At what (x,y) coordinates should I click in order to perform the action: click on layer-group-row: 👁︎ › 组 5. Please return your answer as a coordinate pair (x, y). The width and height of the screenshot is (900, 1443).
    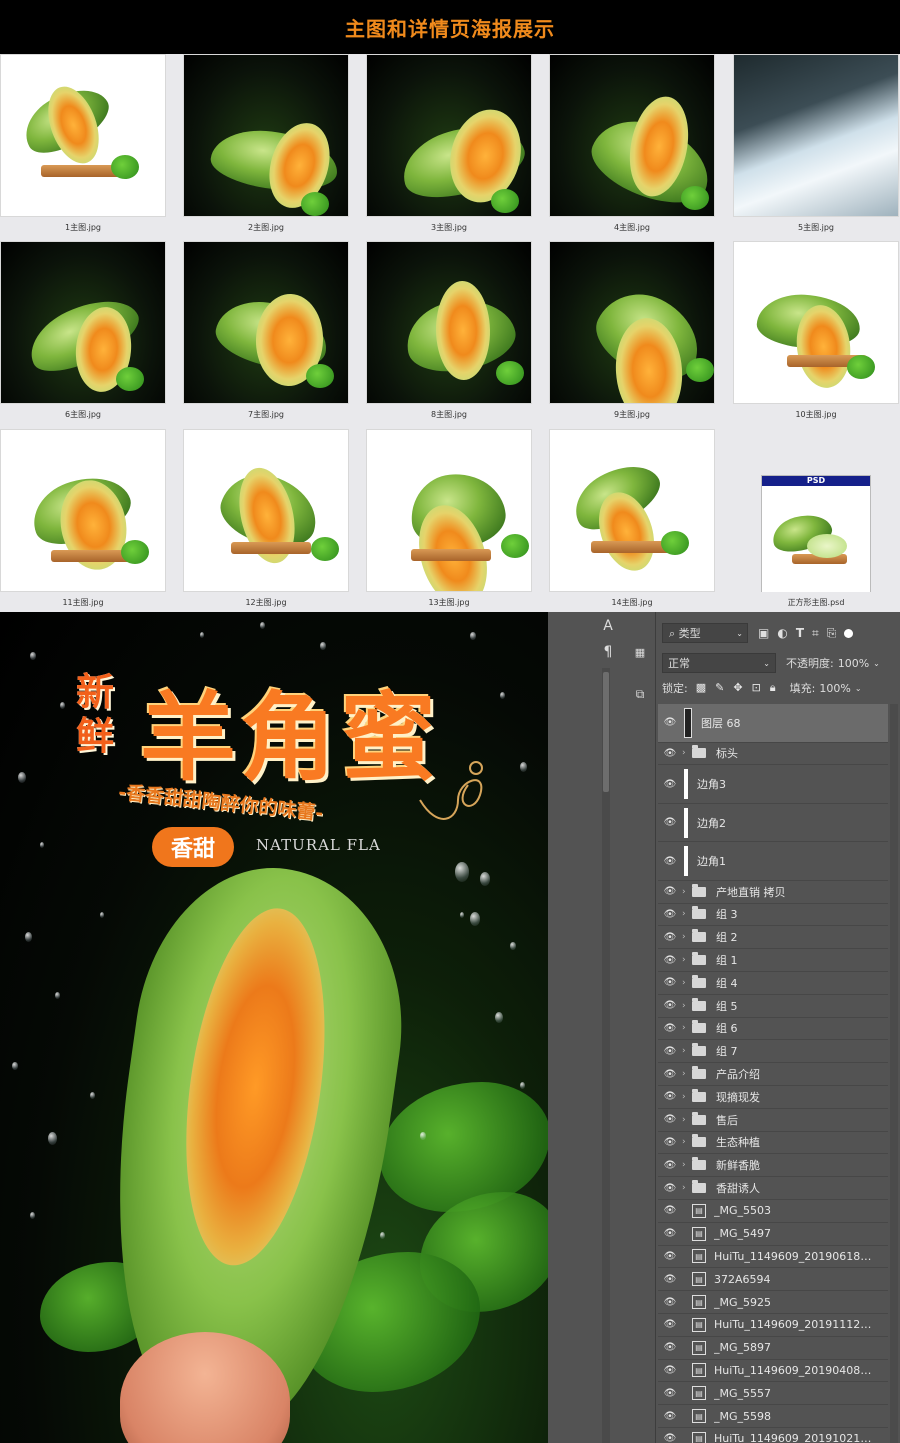
    Looking at the image, I should click on (773, 1006).